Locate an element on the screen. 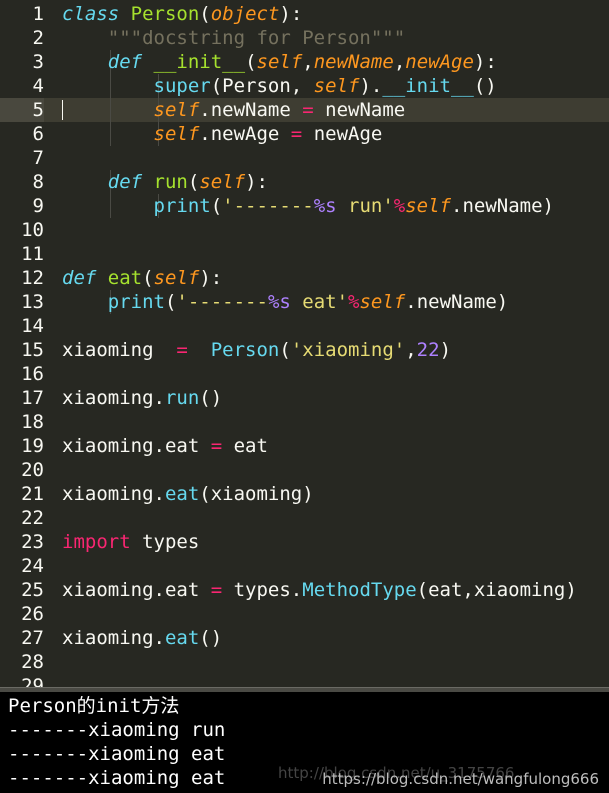 This screenshot has width=609, height=793. code-token: import is located at coordinates (96, 542).